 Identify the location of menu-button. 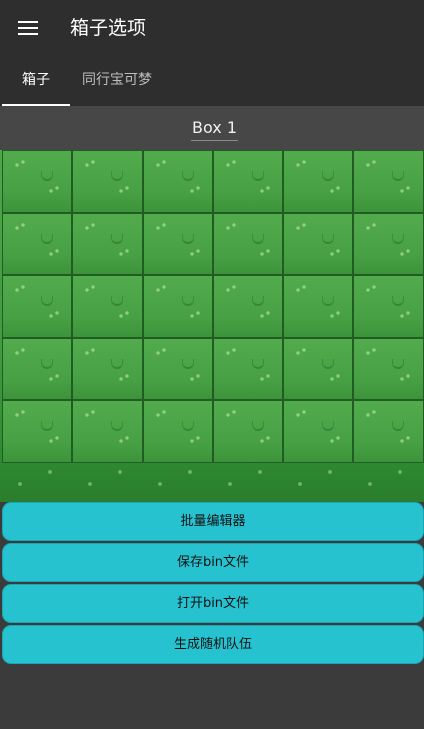
(28, 28).